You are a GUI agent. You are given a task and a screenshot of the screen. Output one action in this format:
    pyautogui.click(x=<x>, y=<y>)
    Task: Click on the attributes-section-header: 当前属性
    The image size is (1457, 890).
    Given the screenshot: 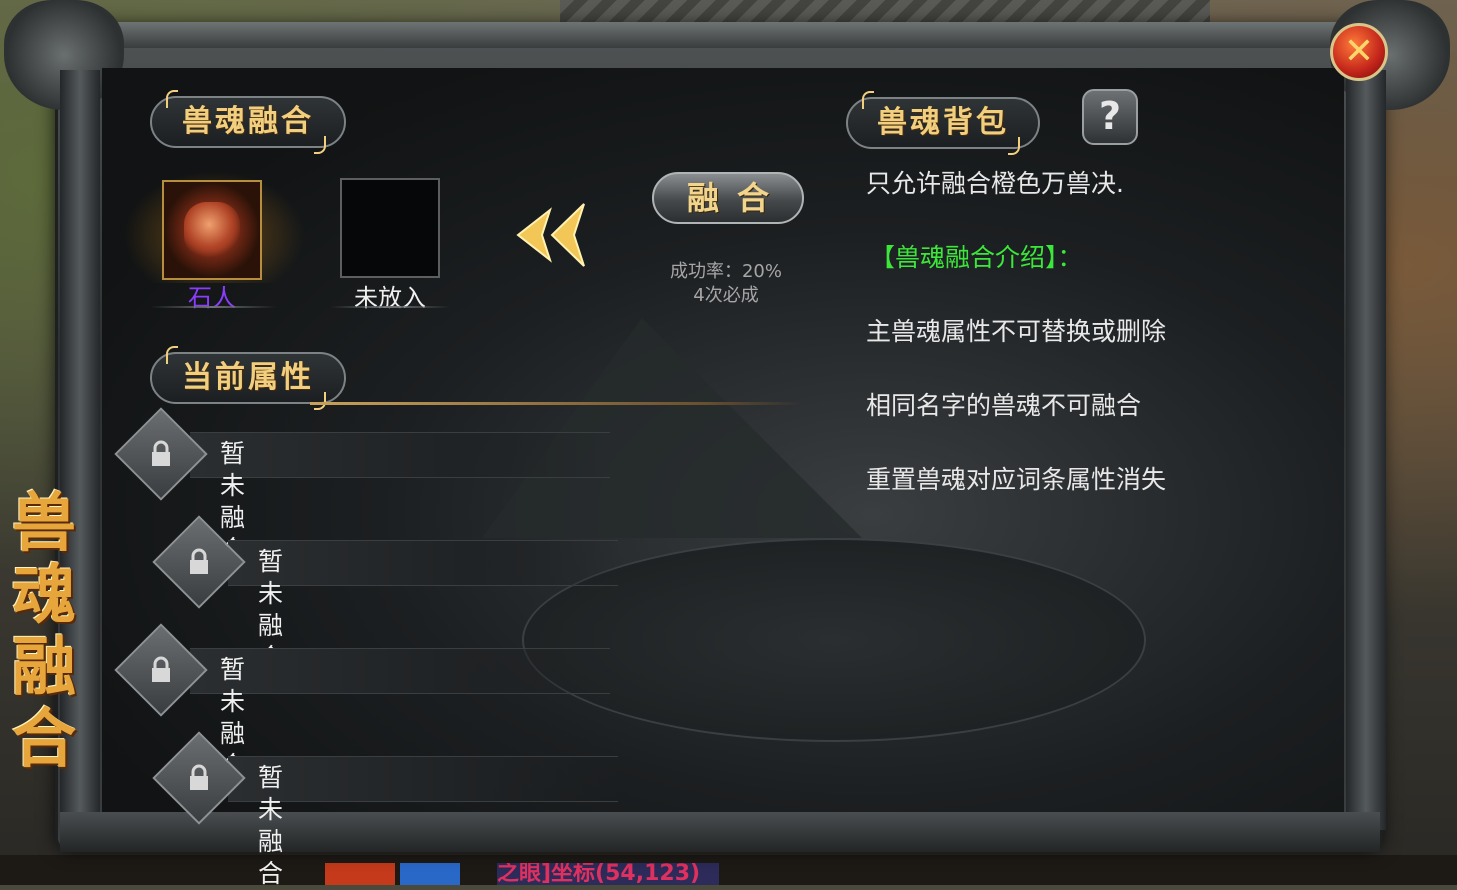 What is the action you would take?
    pyautogui.click(x=248, y=378)
    